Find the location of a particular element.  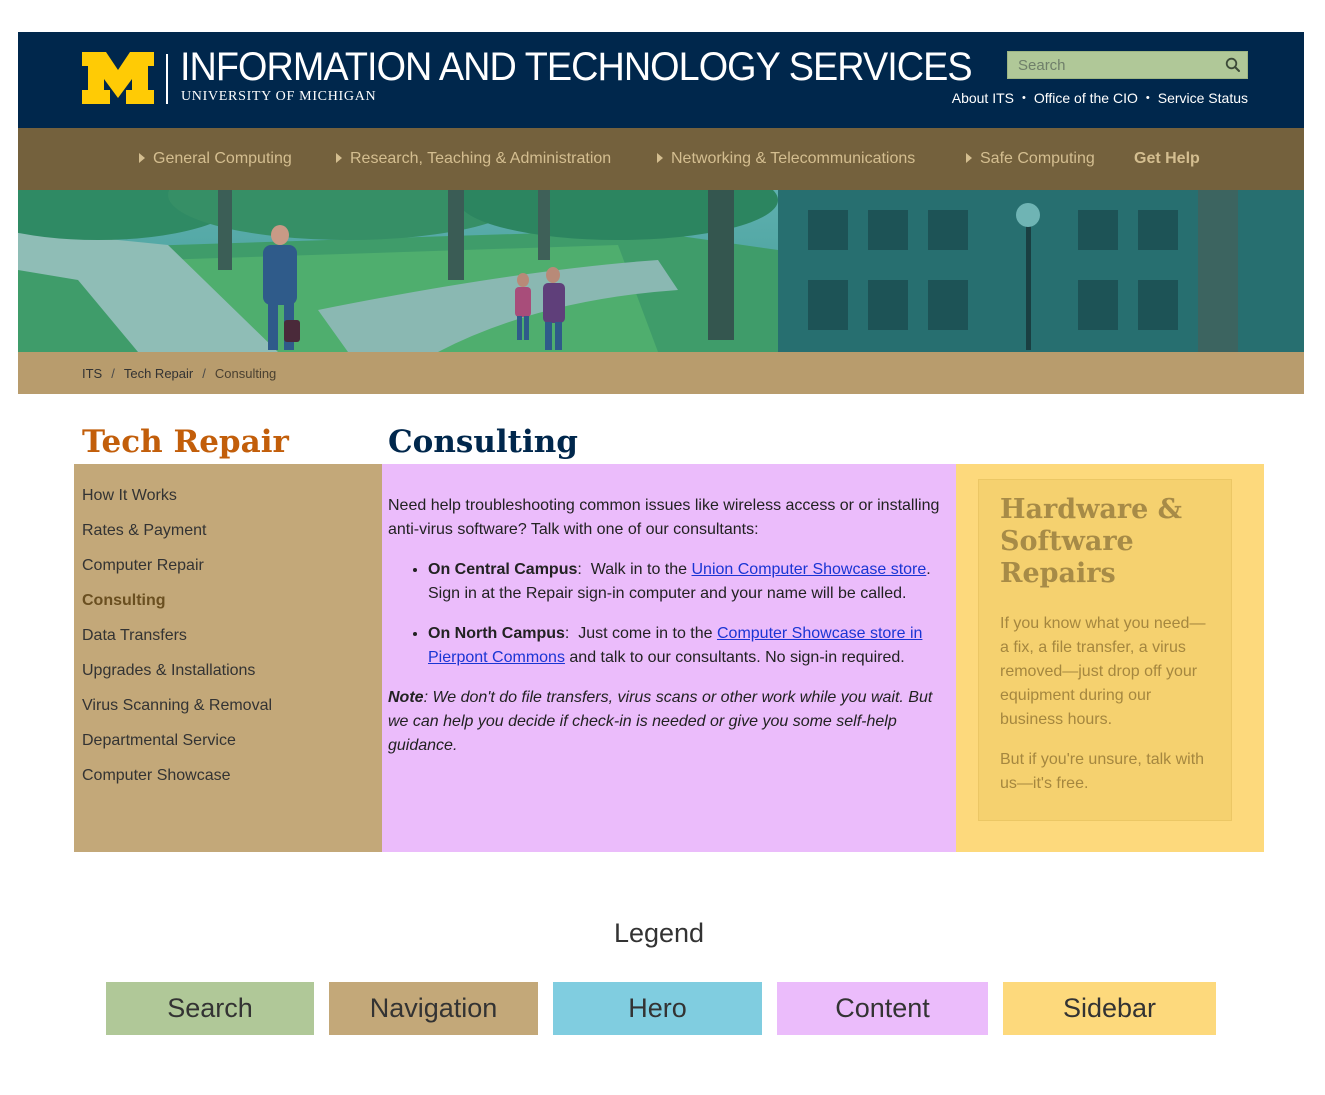

side-nav-item-upgrades: Upgrades & Installations is located at coordinates (228, 676).